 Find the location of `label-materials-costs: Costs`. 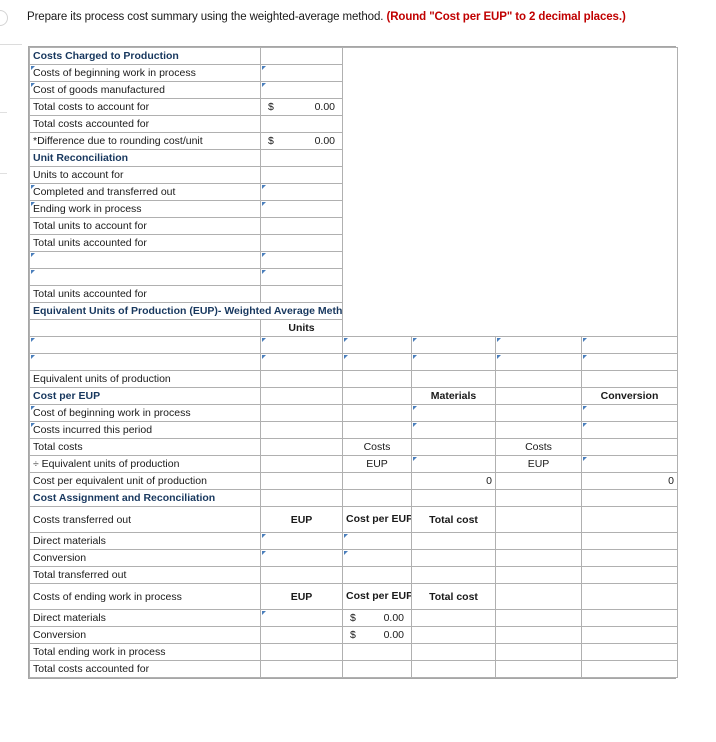

label-materials-costs: Costs is located at coordinates (377, 447).